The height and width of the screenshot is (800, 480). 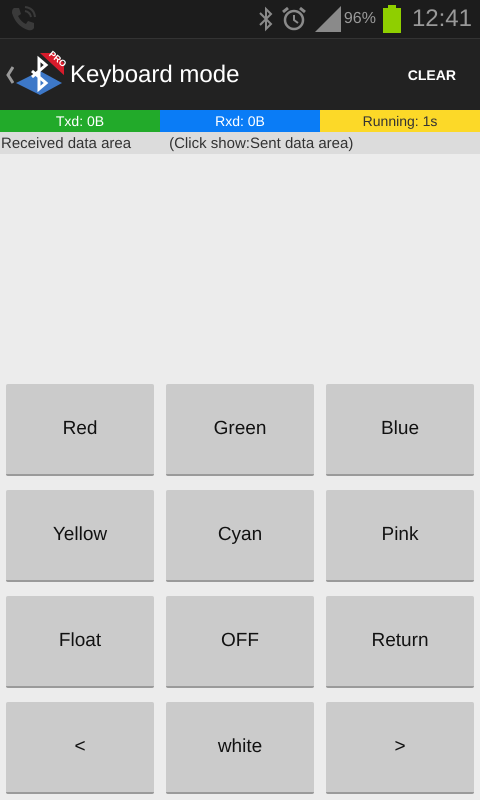 I want to click on keypad-button: Yellow, so click(x=80, y=536).